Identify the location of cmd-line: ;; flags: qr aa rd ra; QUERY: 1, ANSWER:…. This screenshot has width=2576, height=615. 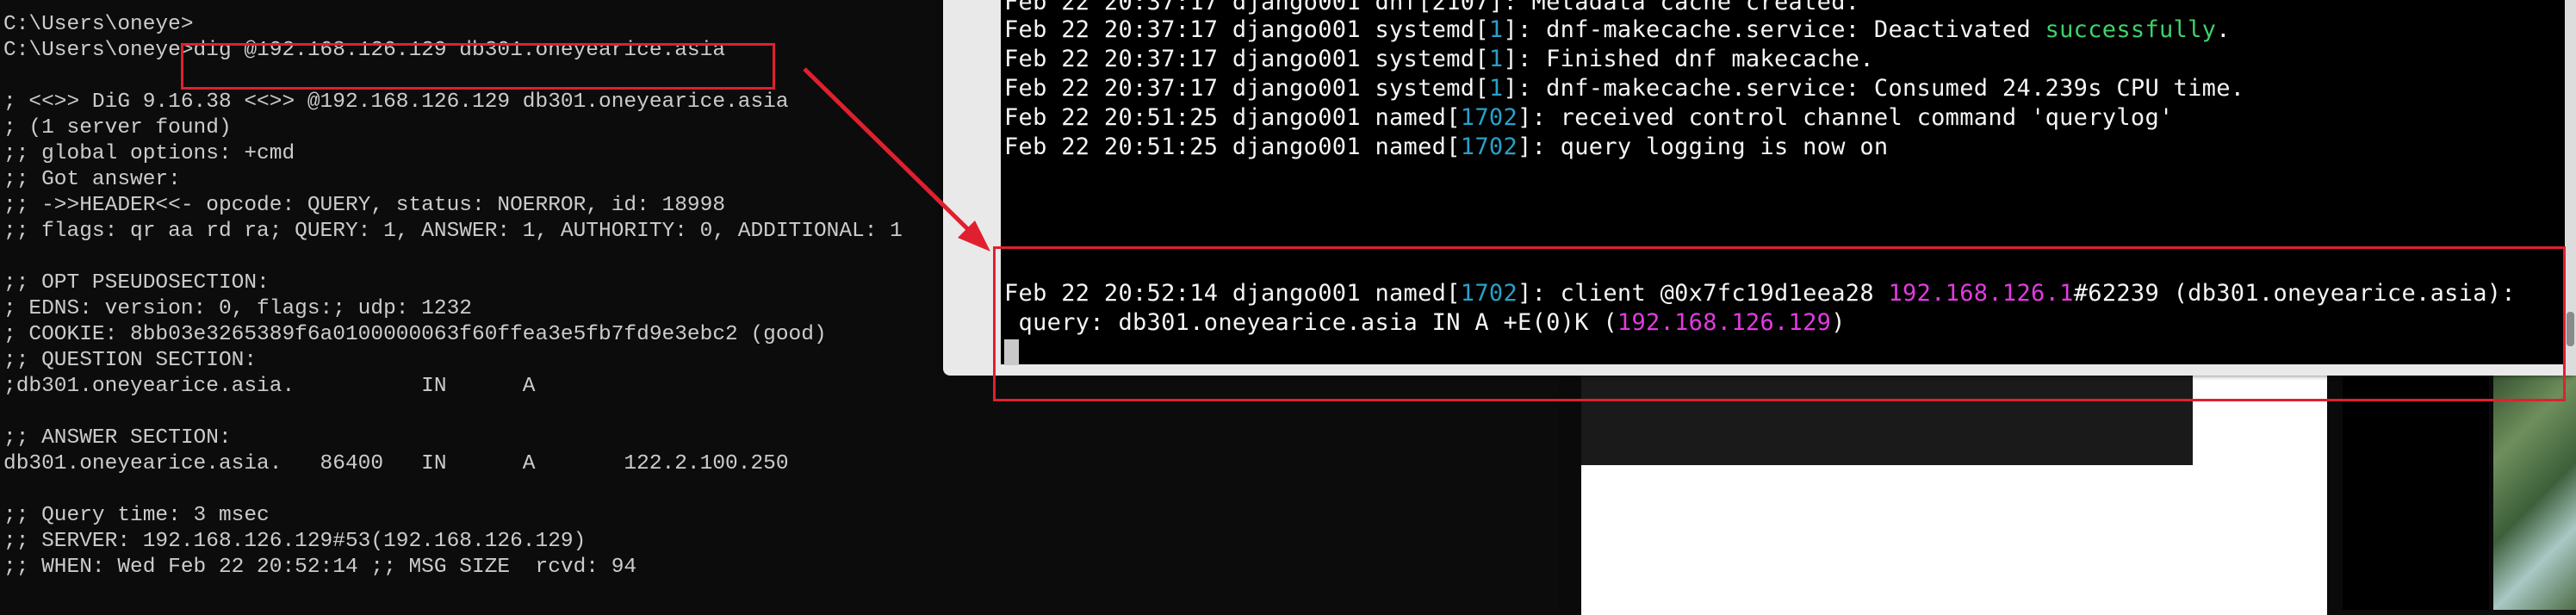
(453, 231).